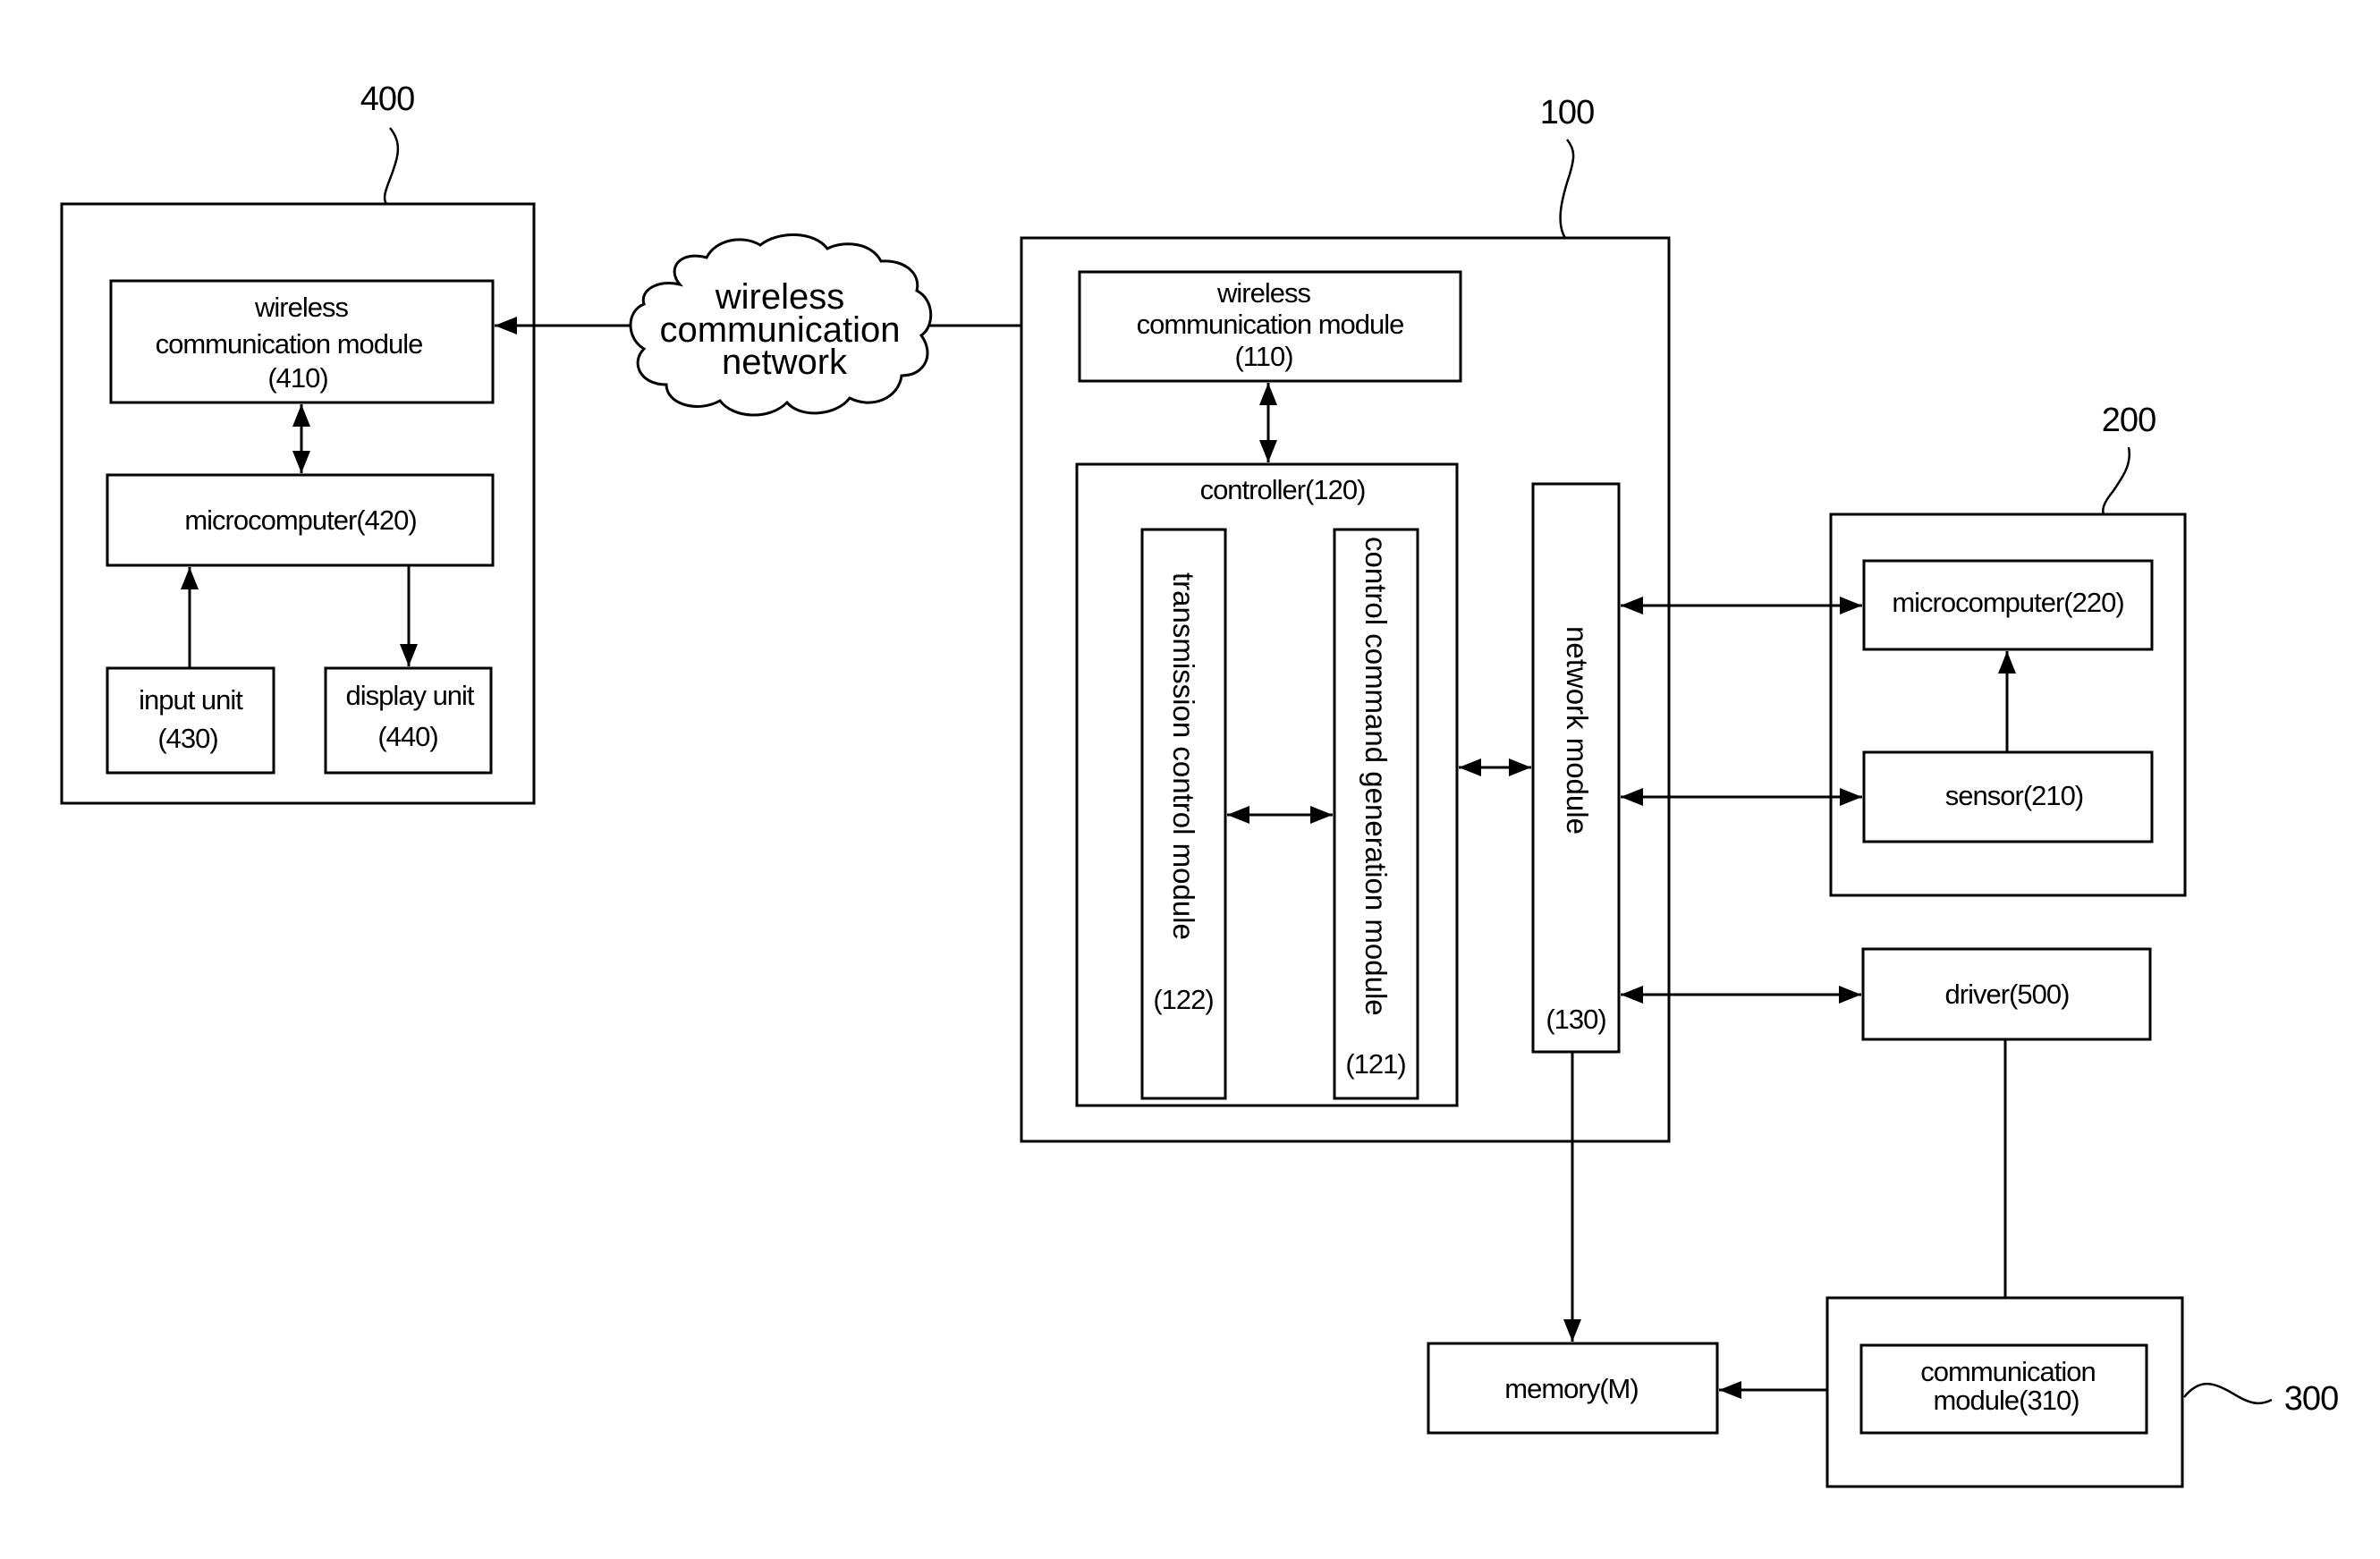 This screenshot has height=1559, width=2380. What do you see at coordinates (407, 737) in the screenshot?
I see `display-unit-440-line2: (440)` at bounding box center [407, 737].